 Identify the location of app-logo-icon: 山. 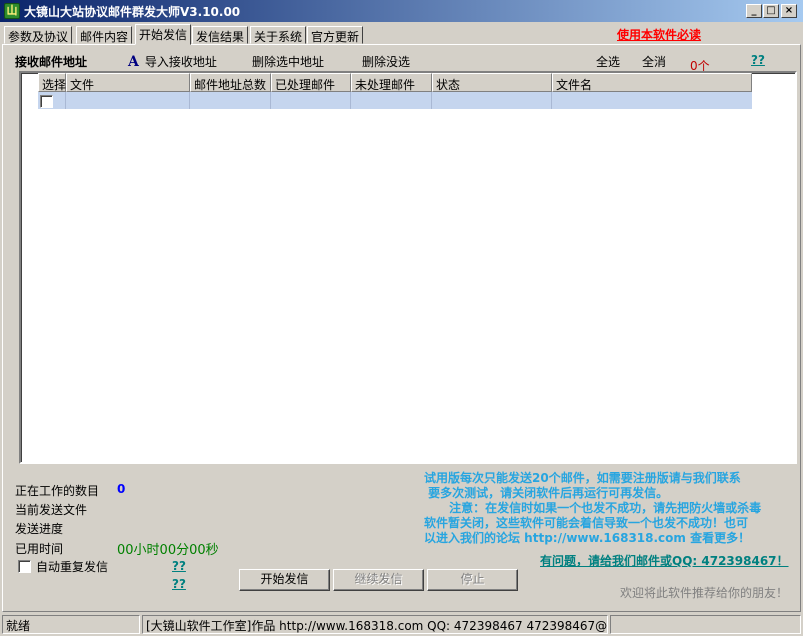
(12, 11).